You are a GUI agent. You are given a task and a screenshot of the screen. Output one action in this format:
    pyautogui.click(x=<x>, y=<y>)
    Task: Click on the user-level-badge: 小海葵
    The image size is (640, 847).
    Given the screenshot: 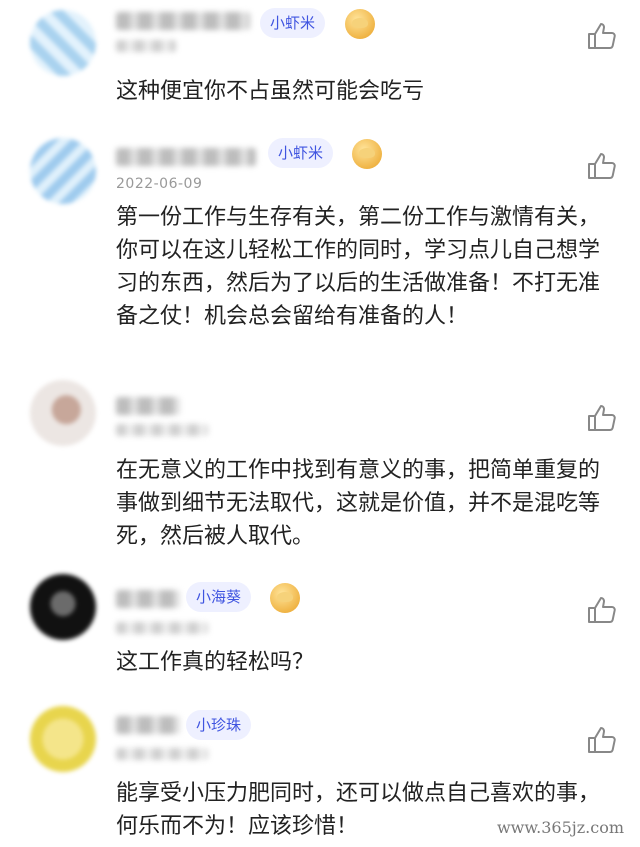 What is the action you would take?
    pyautogui.click(x=219, y=597)
    